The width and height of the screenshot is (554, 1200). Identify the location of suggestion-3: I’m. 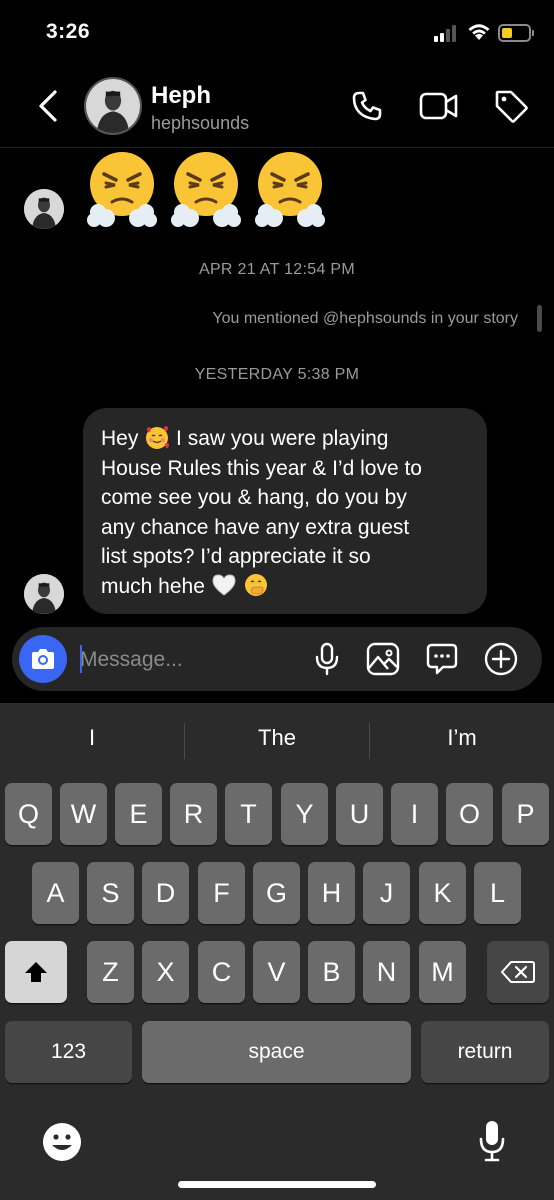
(462, 738).